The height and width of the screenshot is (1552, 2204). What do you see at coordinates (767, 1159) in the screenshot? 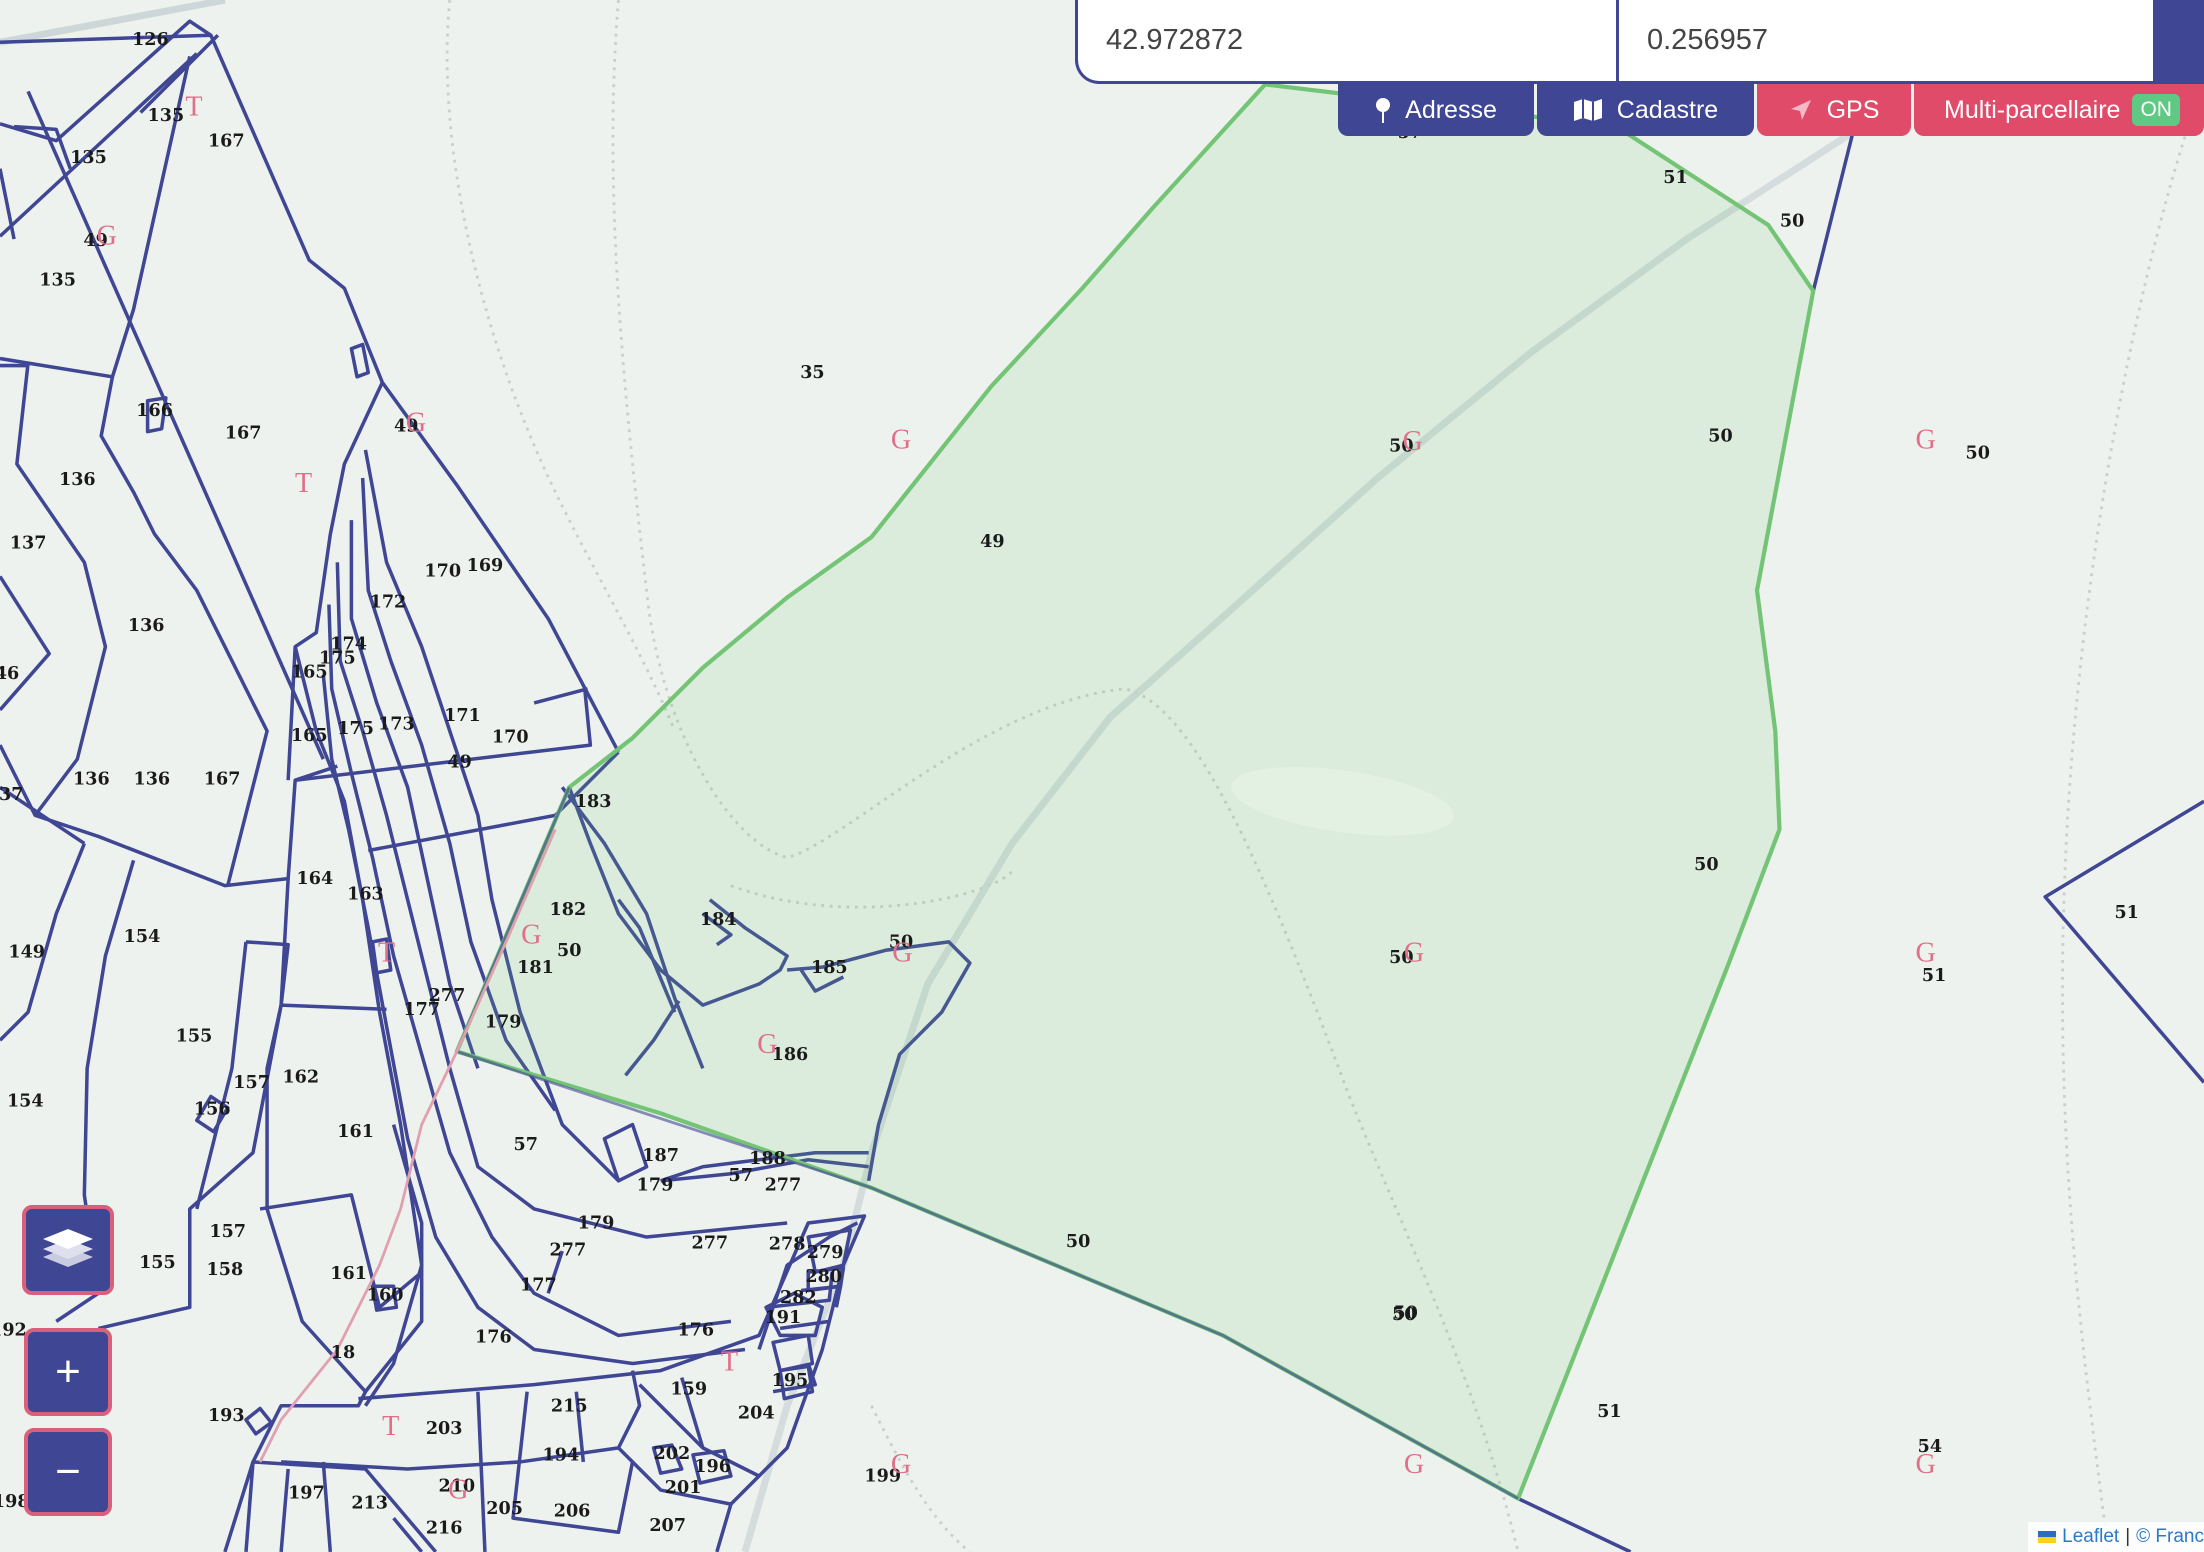
I see `parcel-label: 188` at bounding box center [767, 1159].